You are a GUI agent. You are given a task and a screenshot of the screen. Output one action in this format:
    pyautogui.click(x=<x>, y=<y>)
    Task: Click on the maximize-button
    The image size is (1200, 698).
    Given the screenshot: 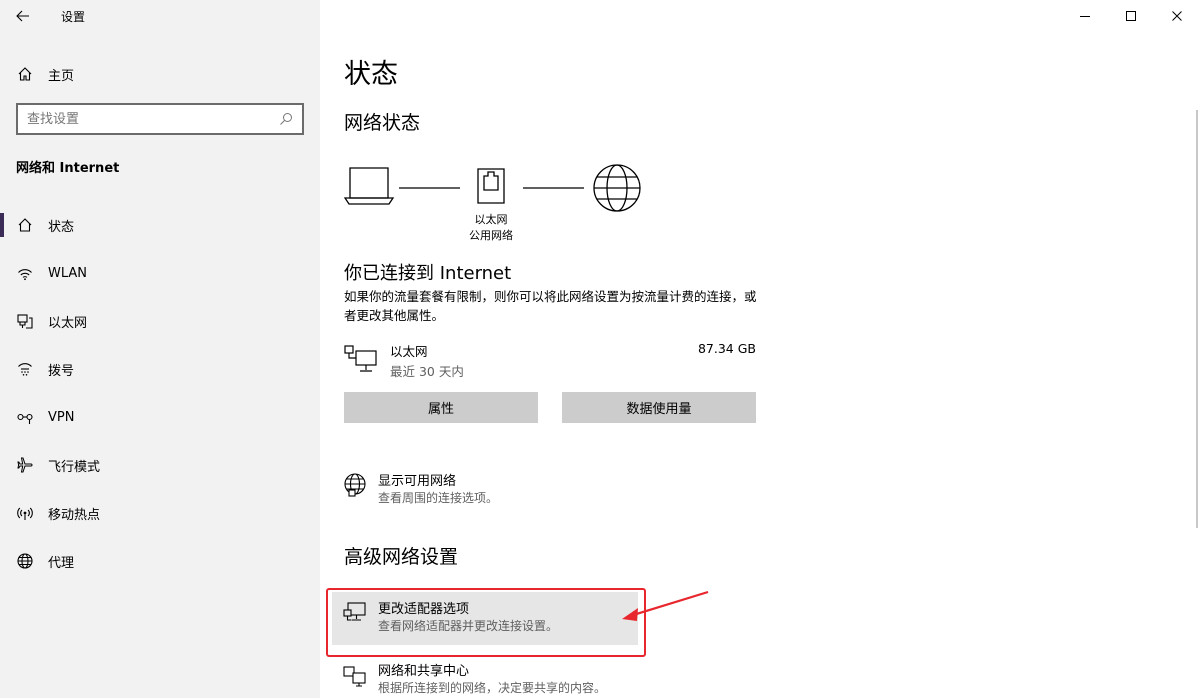 What is the action you would take?
    pyautogui.click(x=1131, y=16)
    